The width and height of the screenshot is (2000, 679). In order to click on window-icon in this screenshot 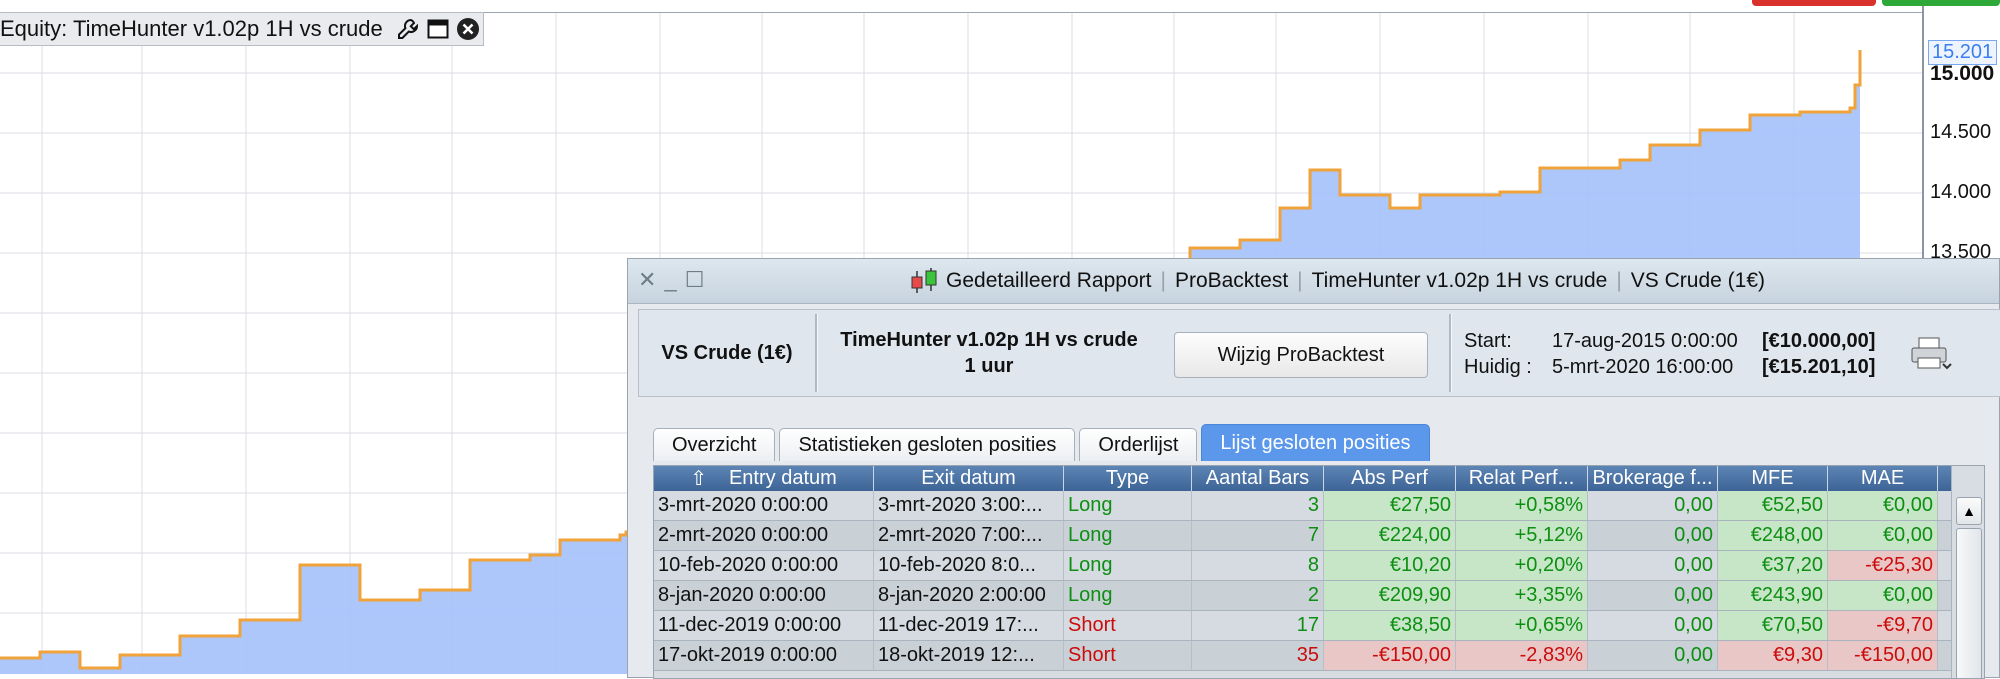, I will do `click(438, 29)`.